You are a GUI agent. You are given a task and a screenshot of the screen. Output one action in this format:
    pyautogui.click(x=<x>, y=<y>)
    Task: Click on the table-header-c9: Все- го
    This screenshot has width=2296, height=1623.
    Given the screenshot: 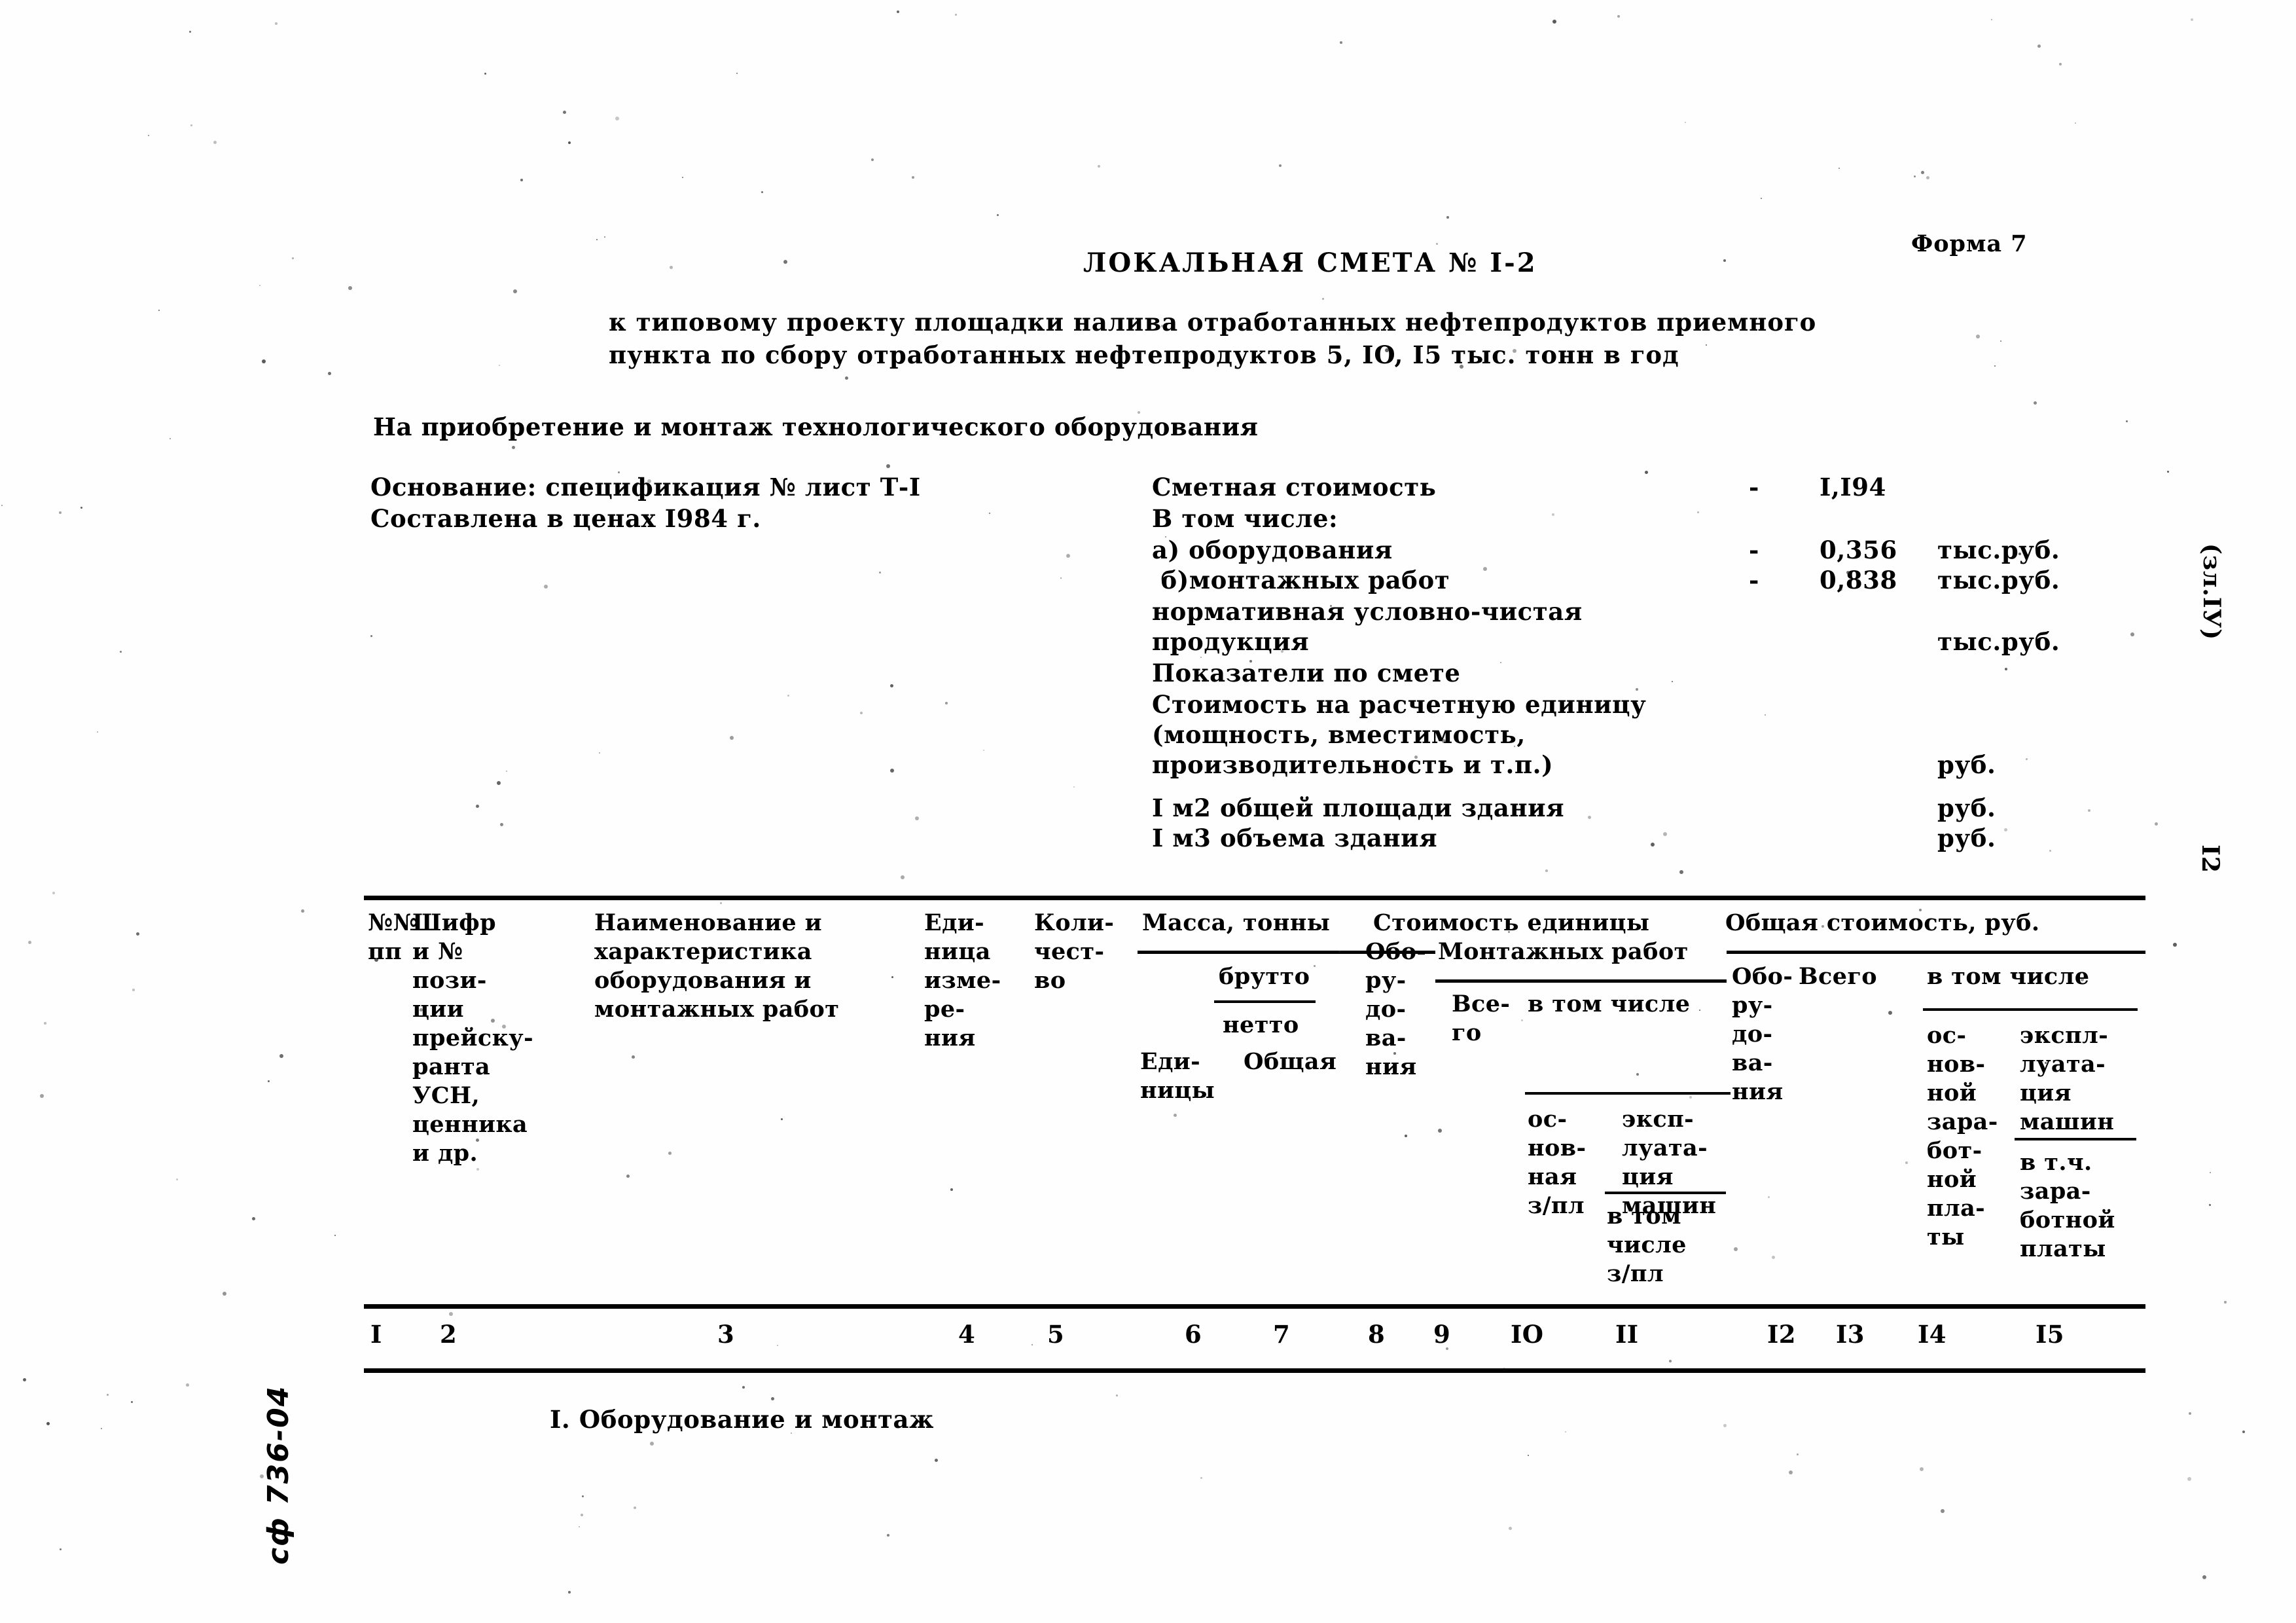 What is the action you would take?
    pyautogui.click(x=1481, y=1018)
    